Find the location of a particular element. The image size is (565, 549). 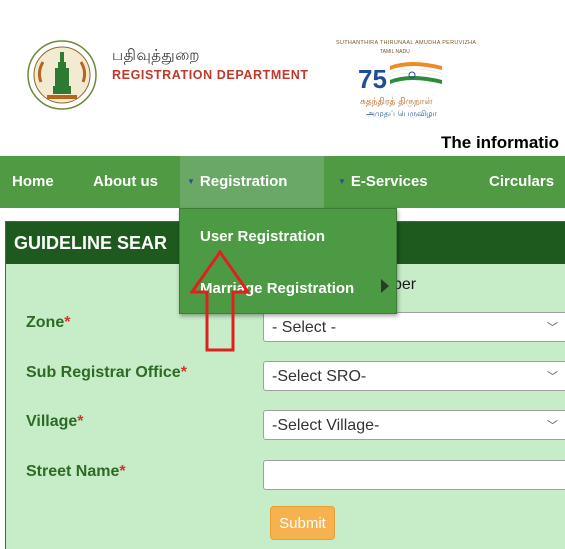

azadi-tamil-line1: சுதந்திரத் திருநாள் is located at coordinates (396, 102).